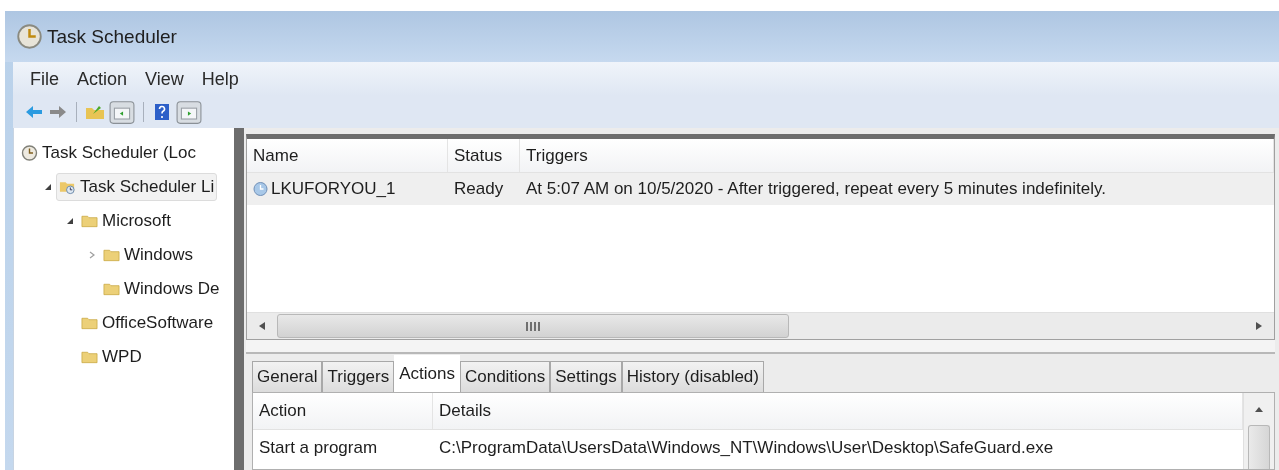 The height and width of the screenshot is (470, 1279). What do you see at coordinates (111, 357) in the screenshot?
I see `tree-item: WPD` at bounding box center [111, 357].